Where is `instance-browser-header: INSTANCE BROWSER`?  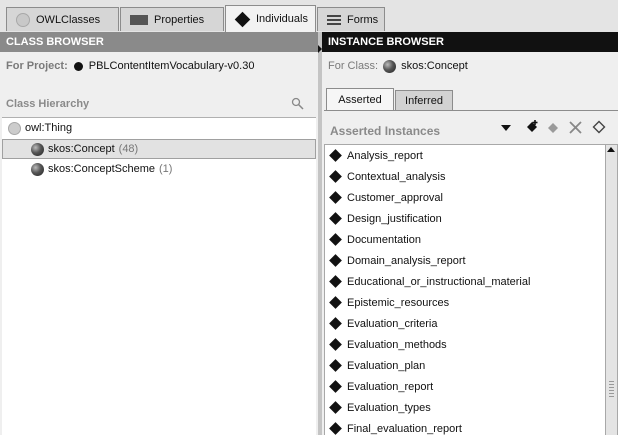 instance-browser-header: INSTANCE BROWSER is located at coordinates (470, 42).